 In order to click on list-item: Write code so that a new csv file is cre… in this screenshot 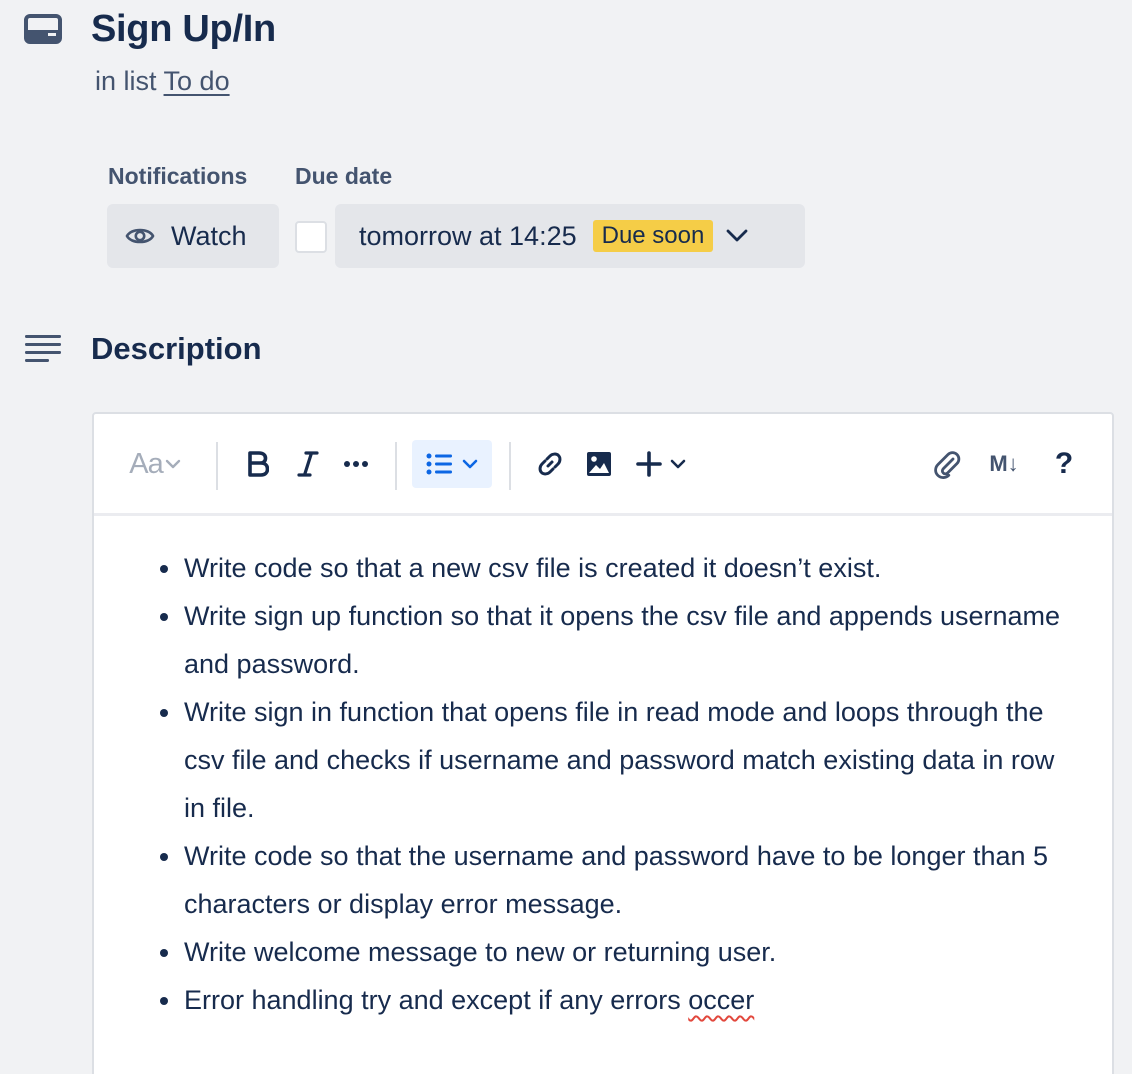, I will do `click(627, 568)`.